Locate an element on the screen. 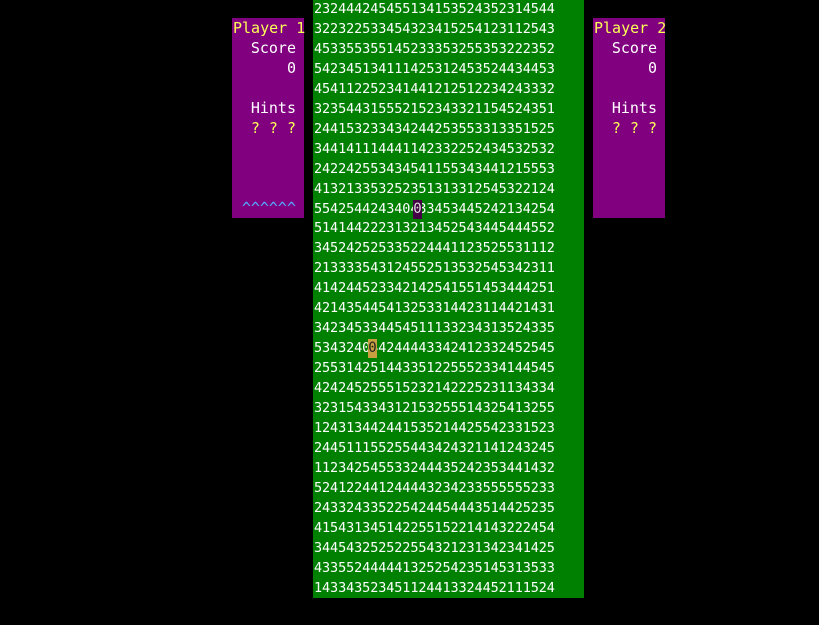 This screenshot has width=819, height=625. board-row: 232444245455134153524352314544 is located at coordinates (434, 9).